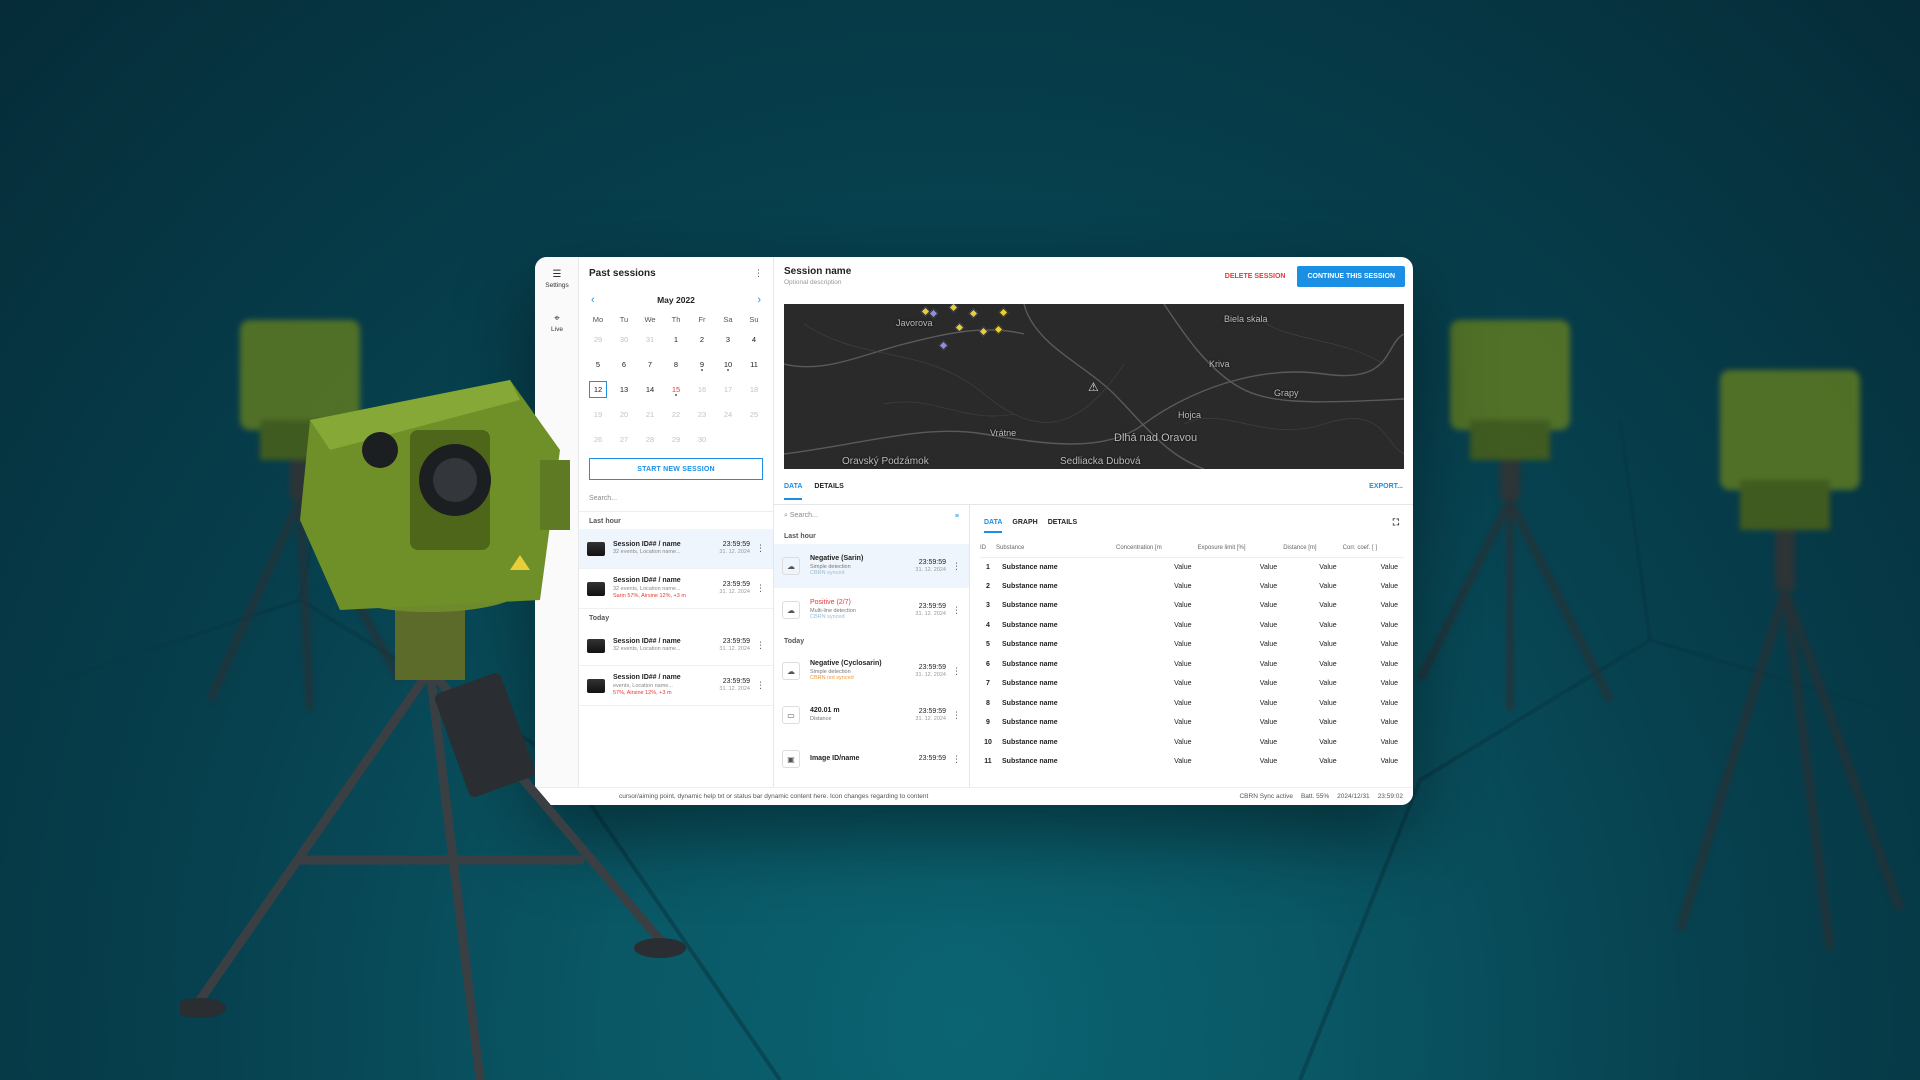  I want to click on chevron-left-icon: ‹, so click(593, 300).